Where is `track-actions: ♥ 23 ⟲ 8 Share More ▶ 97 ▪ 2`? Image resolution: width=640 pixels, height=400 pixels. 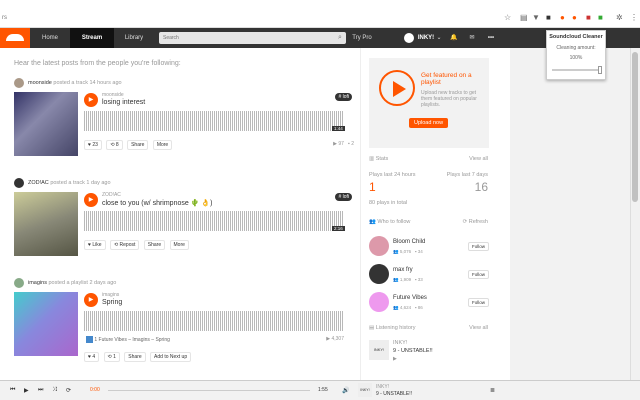
track-actions: ♥ 23 ⟲ 8 Share More ▶ 97 ▪ 2 is located at coordinates (219, 145).